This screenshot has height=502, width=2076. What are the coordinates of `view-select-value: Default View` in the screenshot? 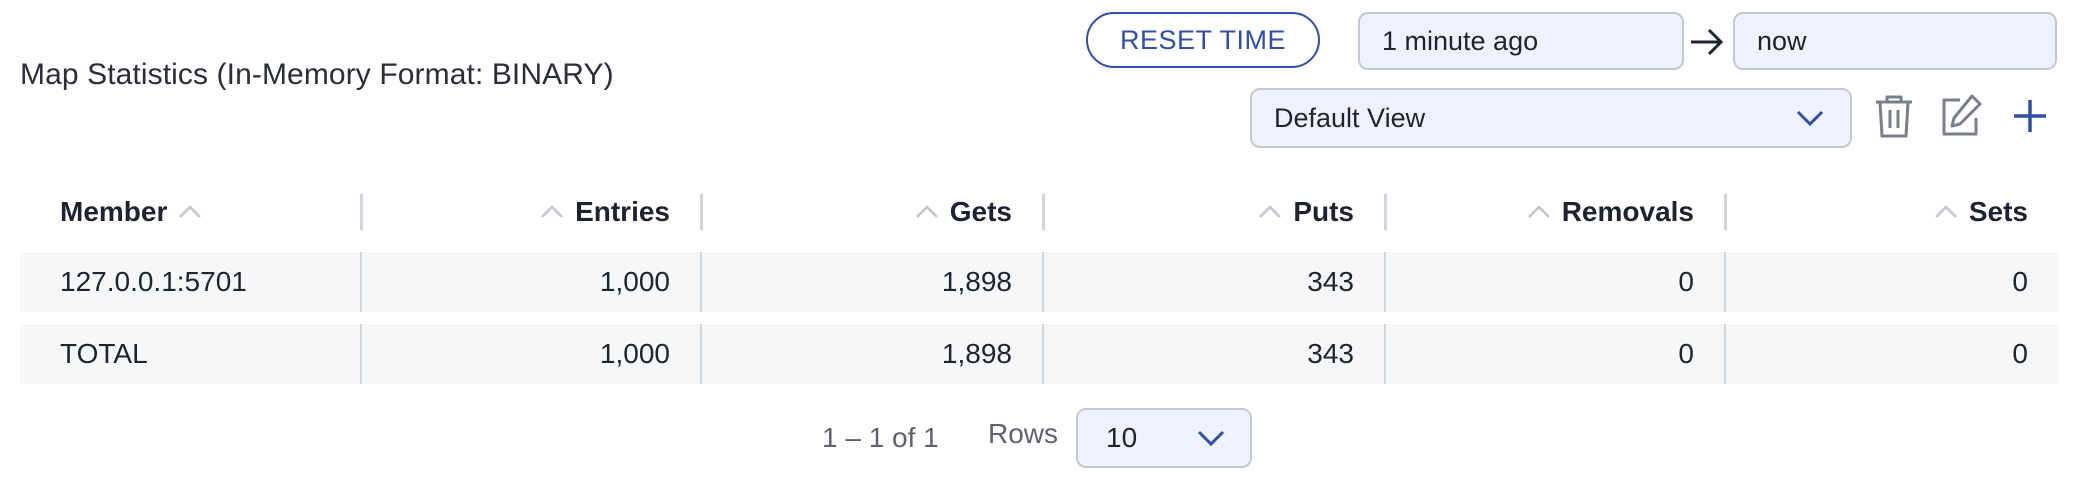 It's located at (1350, 117).